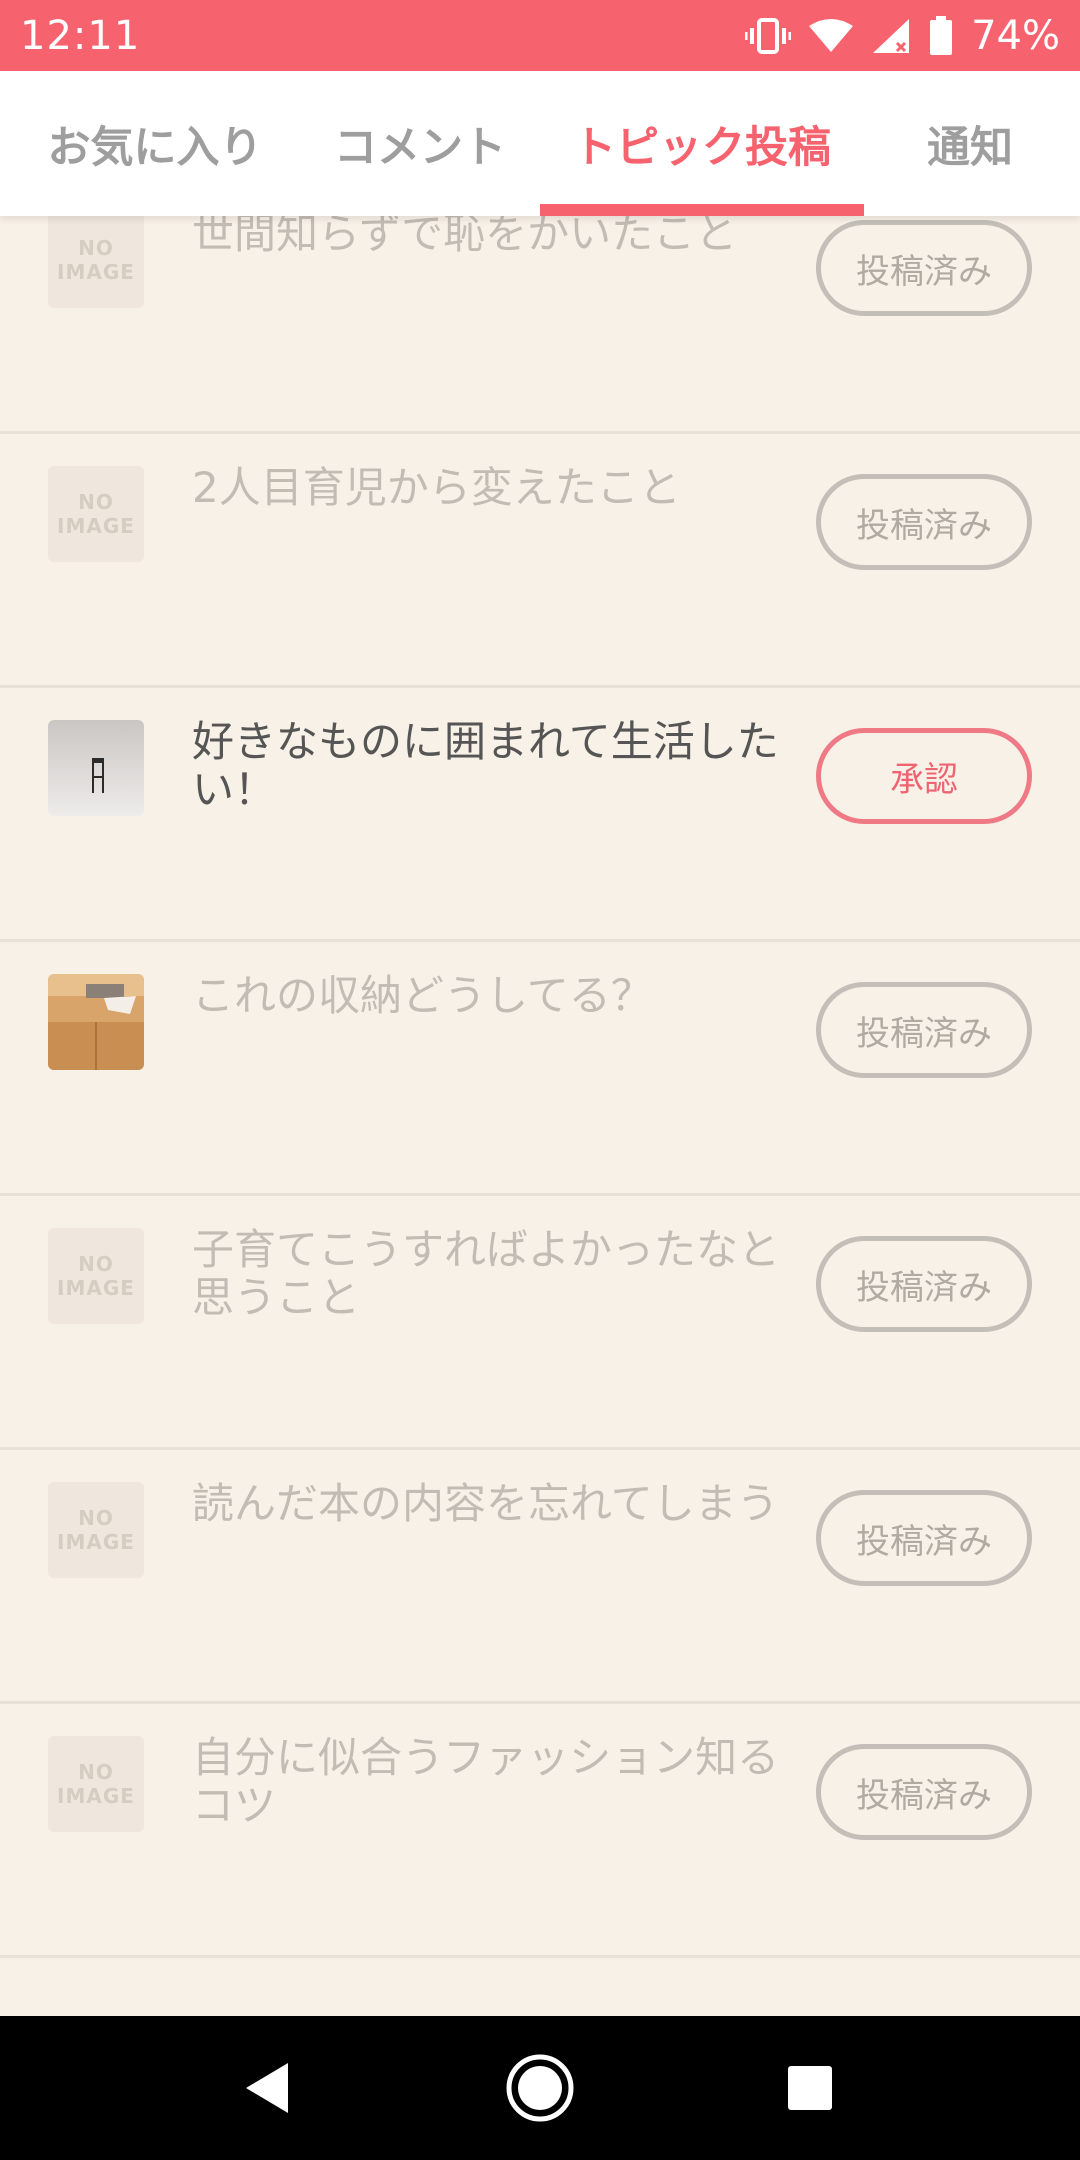 The width and height of the screenshot is (1080, 2160). I want to click on list-item: NO IMAGE 子育てこうすればよかったなと思うこと 投稿済み, so click(540, 1323).